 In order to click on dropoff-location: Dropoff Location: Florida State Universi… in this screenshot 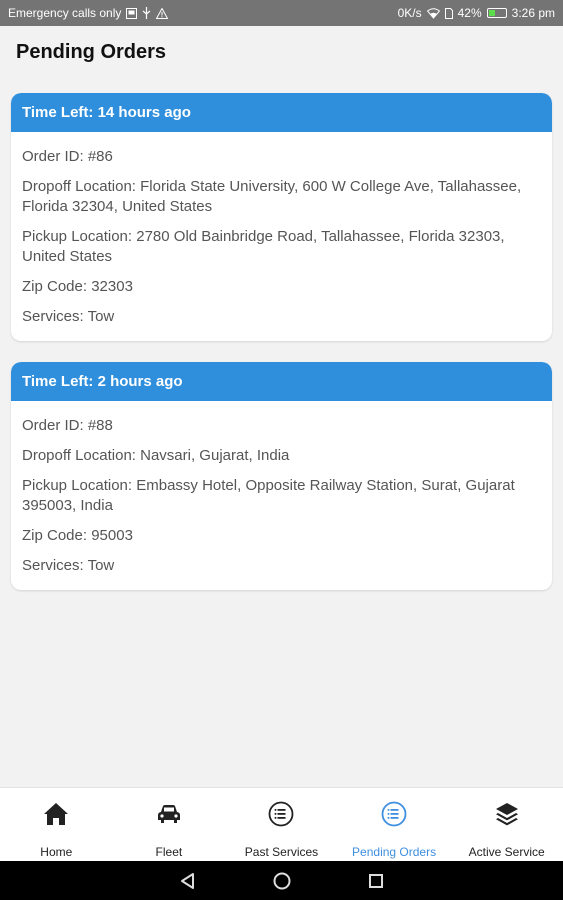, I will do `click(272, 196)`.